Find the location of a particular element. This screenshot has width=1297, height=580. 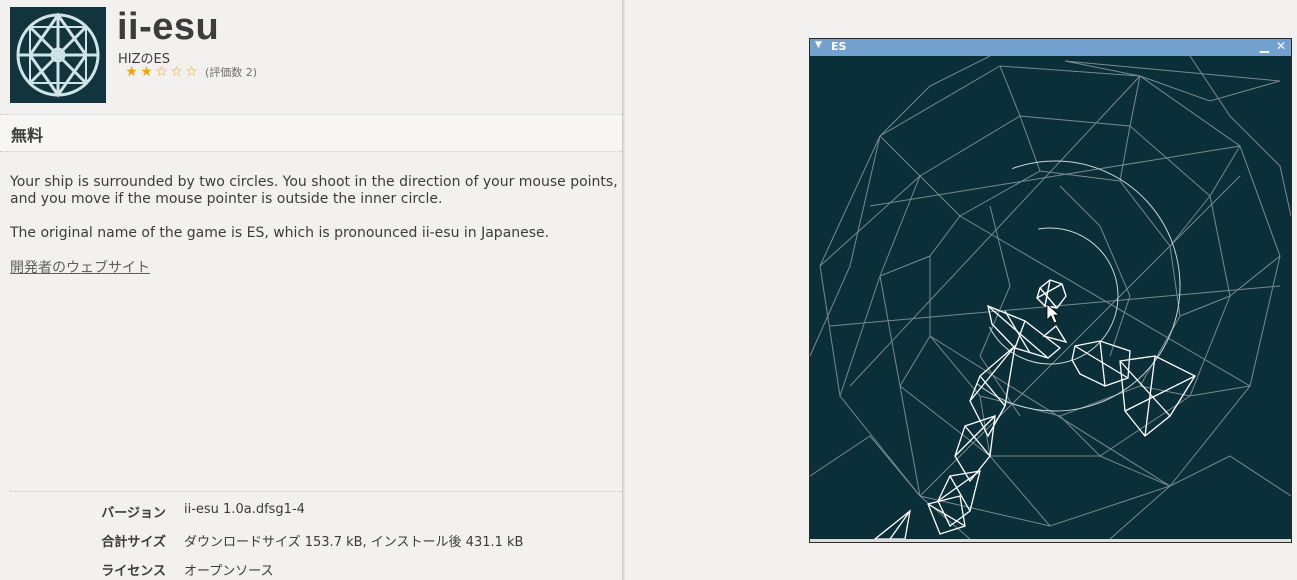

price-label: 無料 is located at coordinates (27, 135).